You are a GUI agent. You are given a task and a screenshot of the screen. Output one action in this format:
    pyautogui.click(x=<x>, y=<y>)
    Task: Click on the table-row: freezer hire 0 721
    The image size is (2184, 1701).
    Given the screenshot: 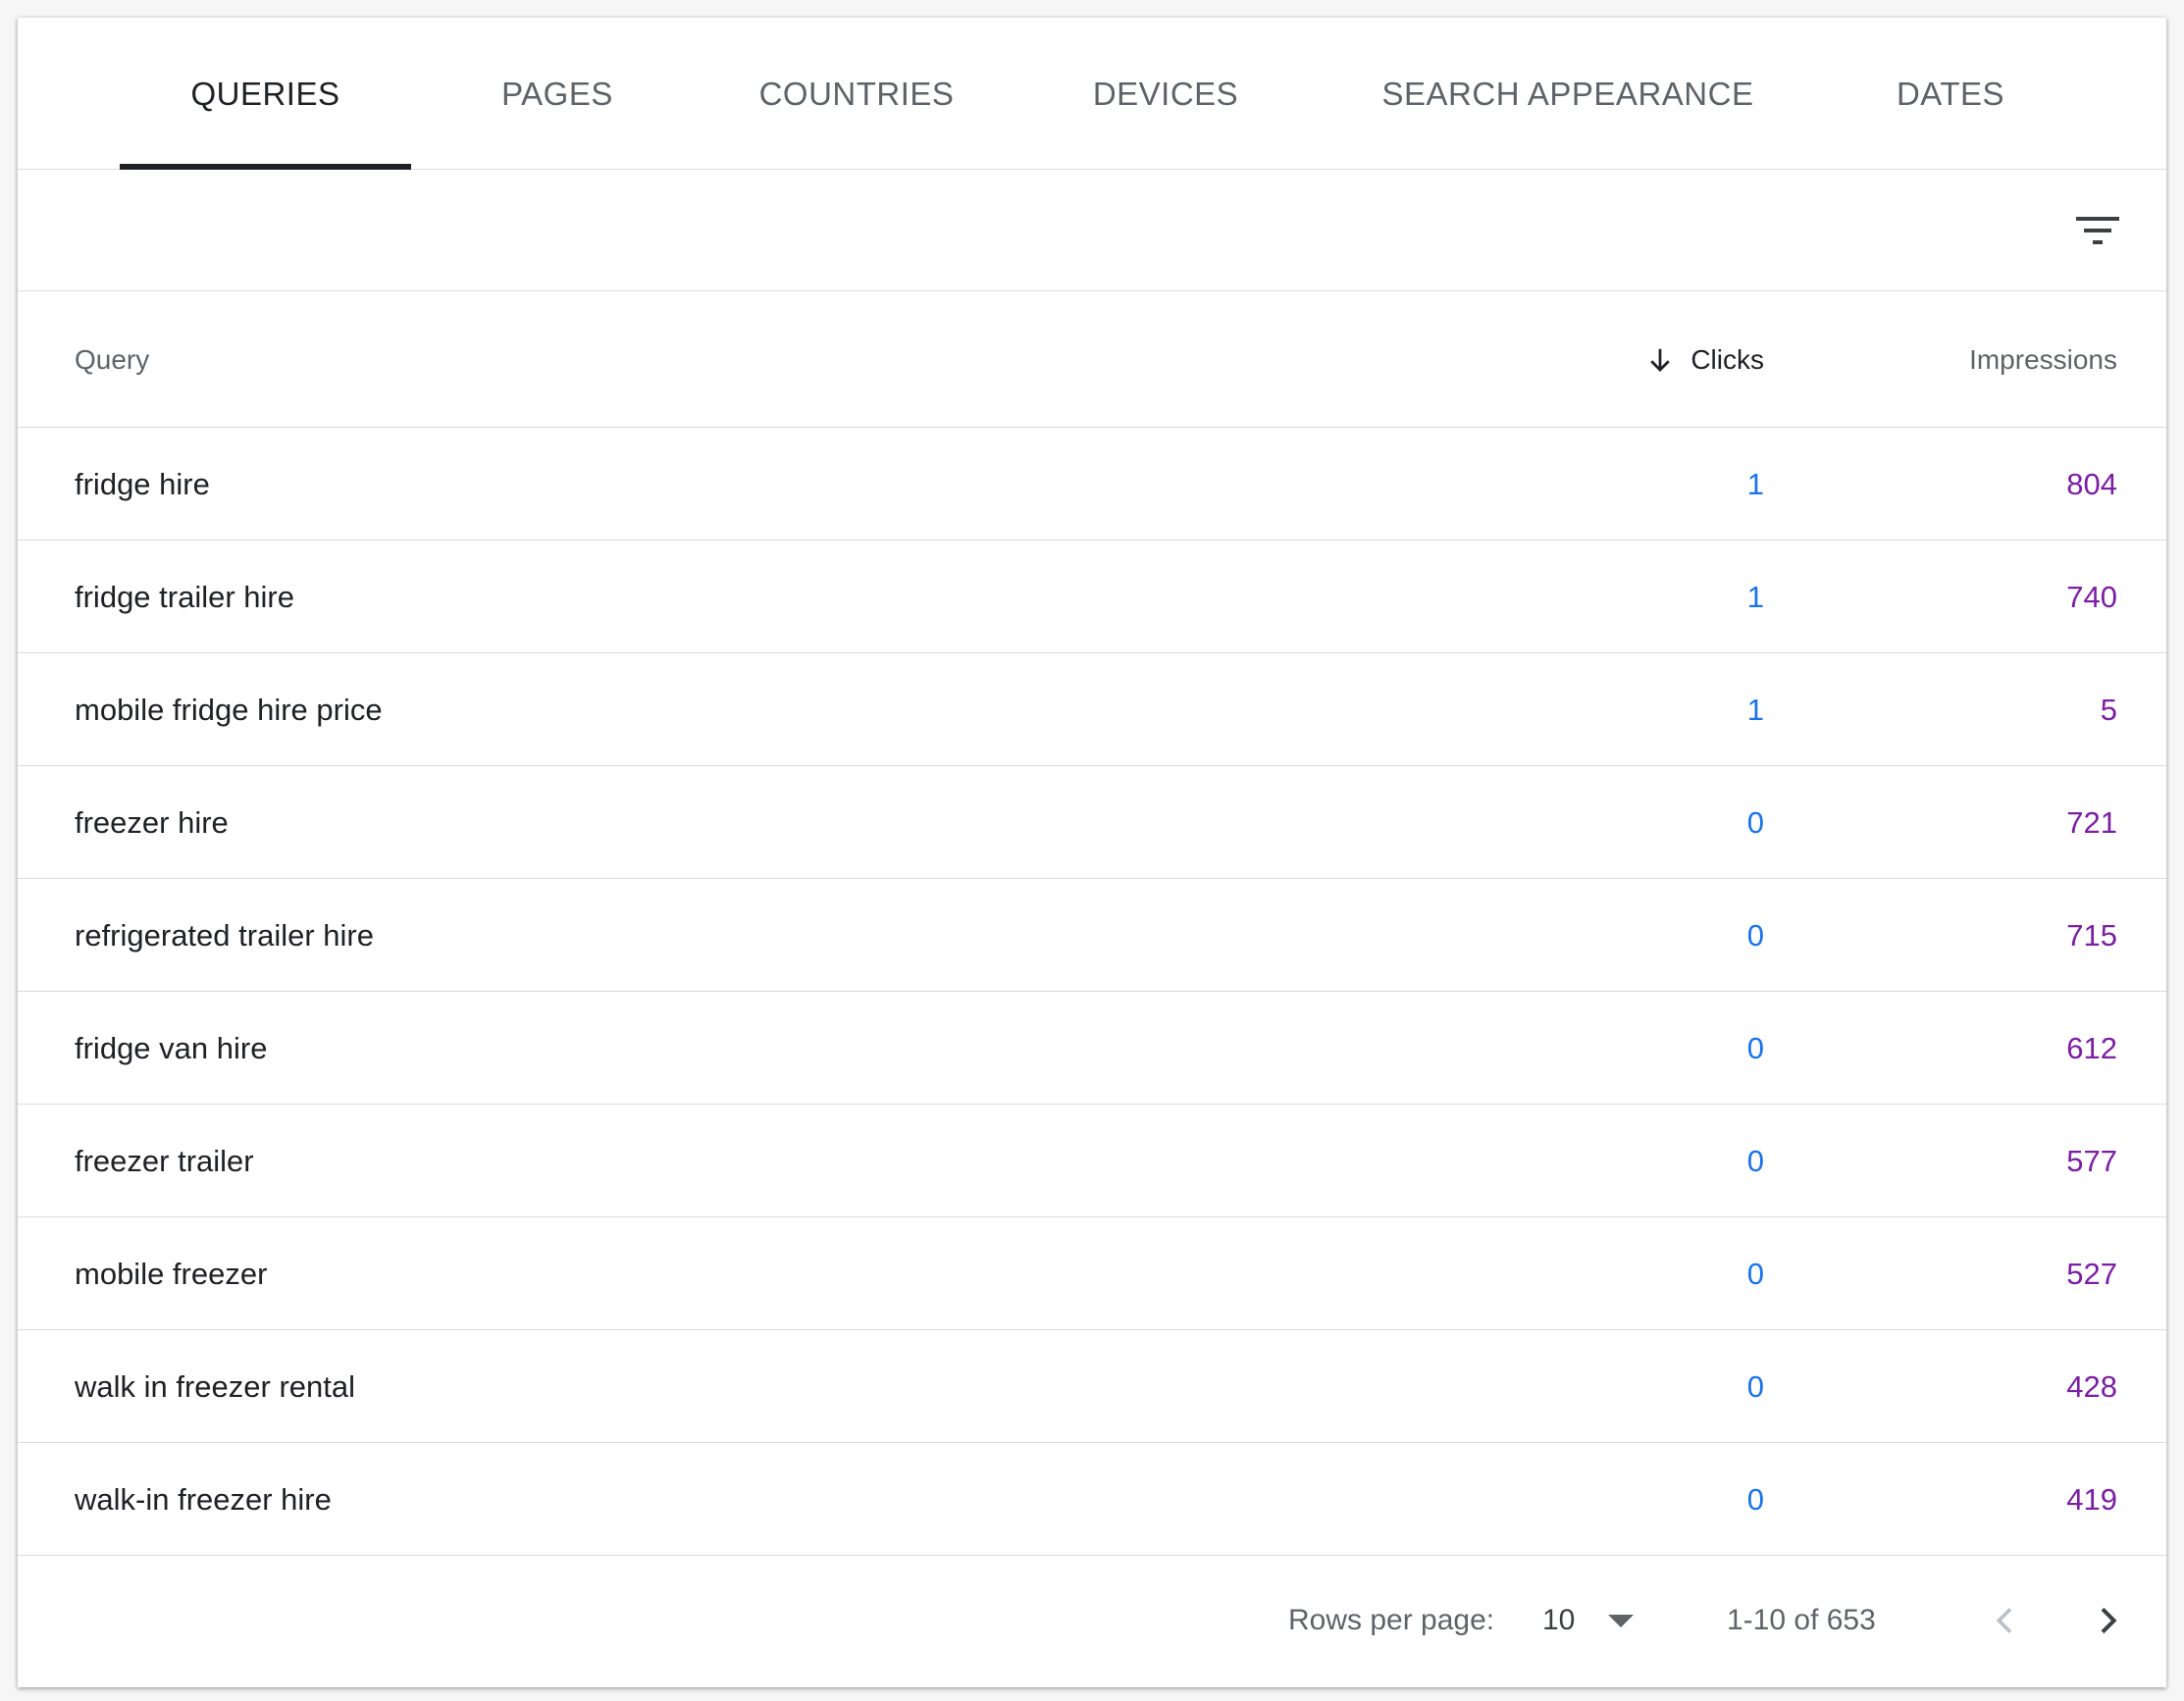 What is the action you would take?
    pyautogui.click(x=1092, y=822)
    